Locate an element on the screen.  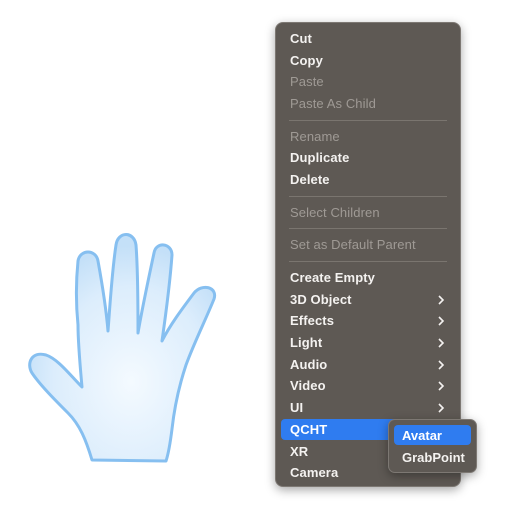
submenu-item-avatar: Avatar is located at coordinates (432, 435).